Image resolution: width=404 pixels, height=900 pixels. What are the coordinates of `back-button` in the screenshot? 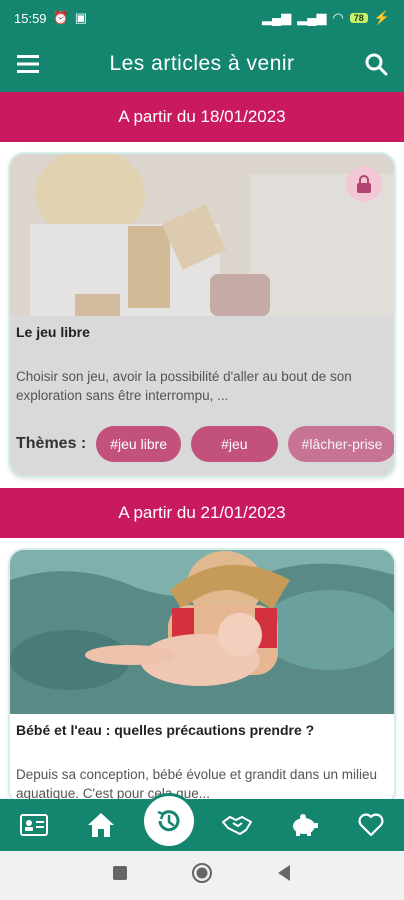 It's located at (284, 875).